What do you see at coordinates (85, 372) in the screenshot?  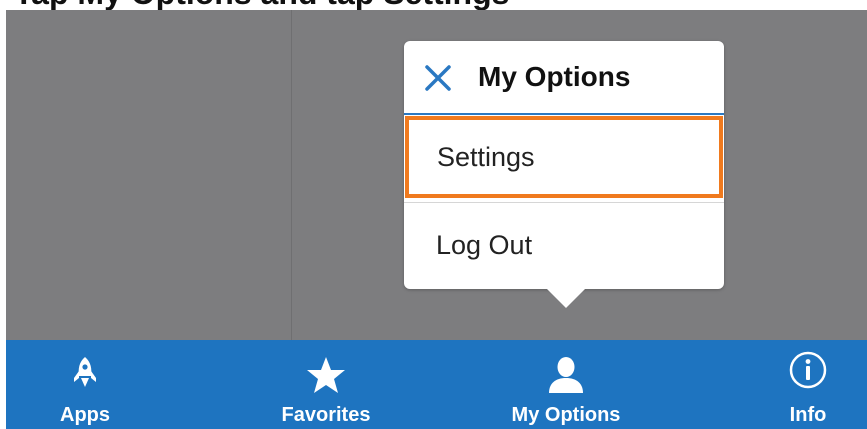 I see `rocket-icon` at bounding box center [85, 372].